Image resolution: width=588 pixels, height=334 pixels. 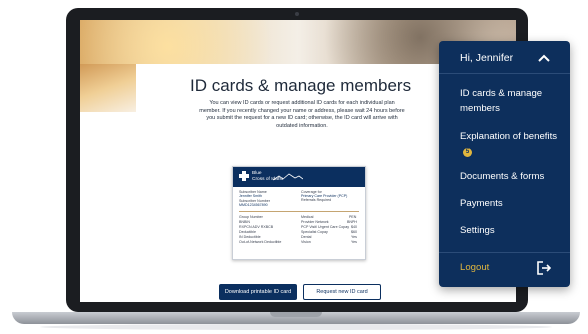 I want to click on laptop-notch, so click(x=296, y=314).